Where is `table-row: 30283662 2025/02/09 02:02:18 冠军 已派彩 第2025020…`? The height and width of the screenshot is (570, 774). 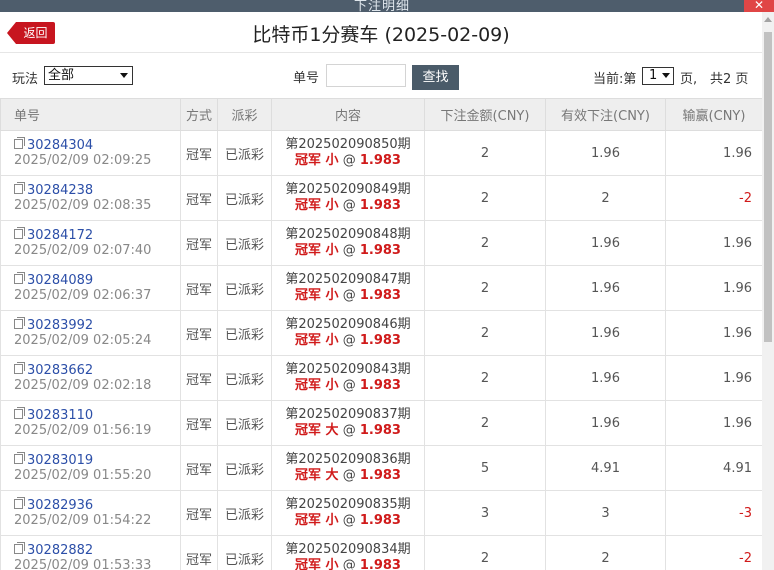
table-row: 30283662 2025/02/09 02:02:18 冠军 已派彩 第2025020… is located at coordinates (381, 378).